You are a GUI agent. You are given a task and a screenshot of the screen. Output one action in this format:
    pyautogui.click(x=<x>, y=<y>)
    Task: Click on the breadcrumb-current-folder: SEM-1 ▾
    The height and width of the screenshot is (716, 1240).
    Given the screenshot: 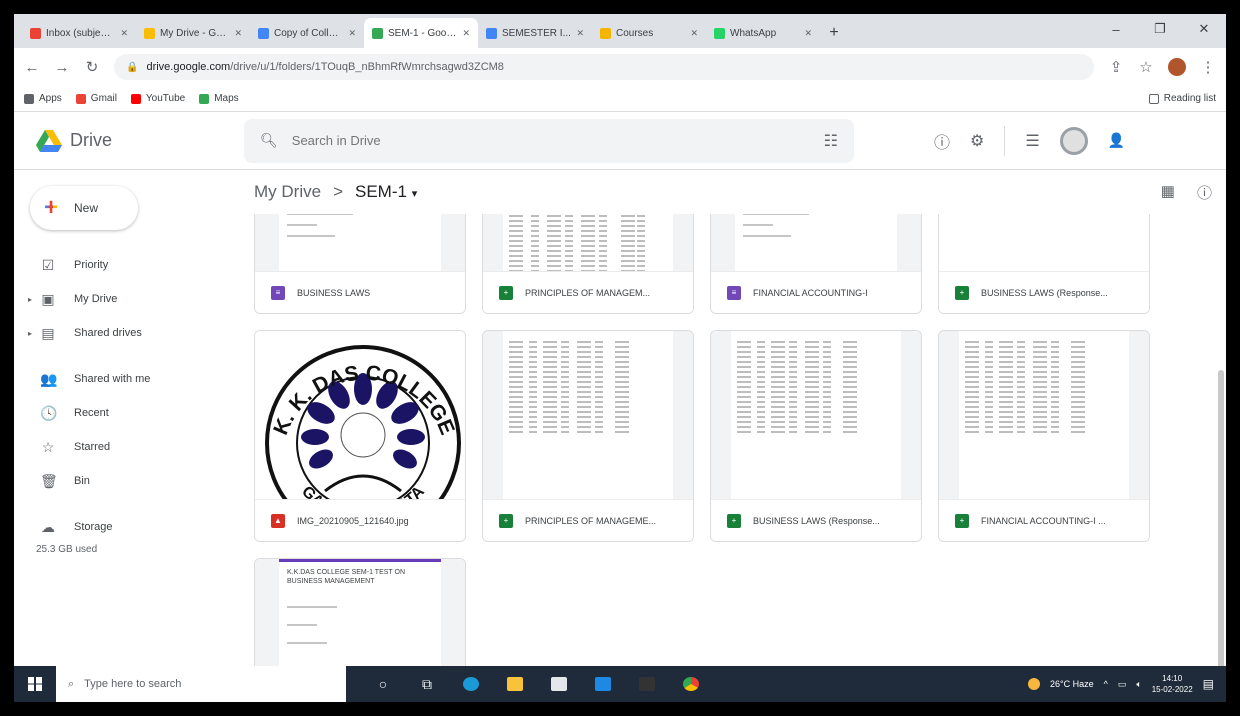 What is the action you would take?
    pyautogui.click(x=386, y=192)
    